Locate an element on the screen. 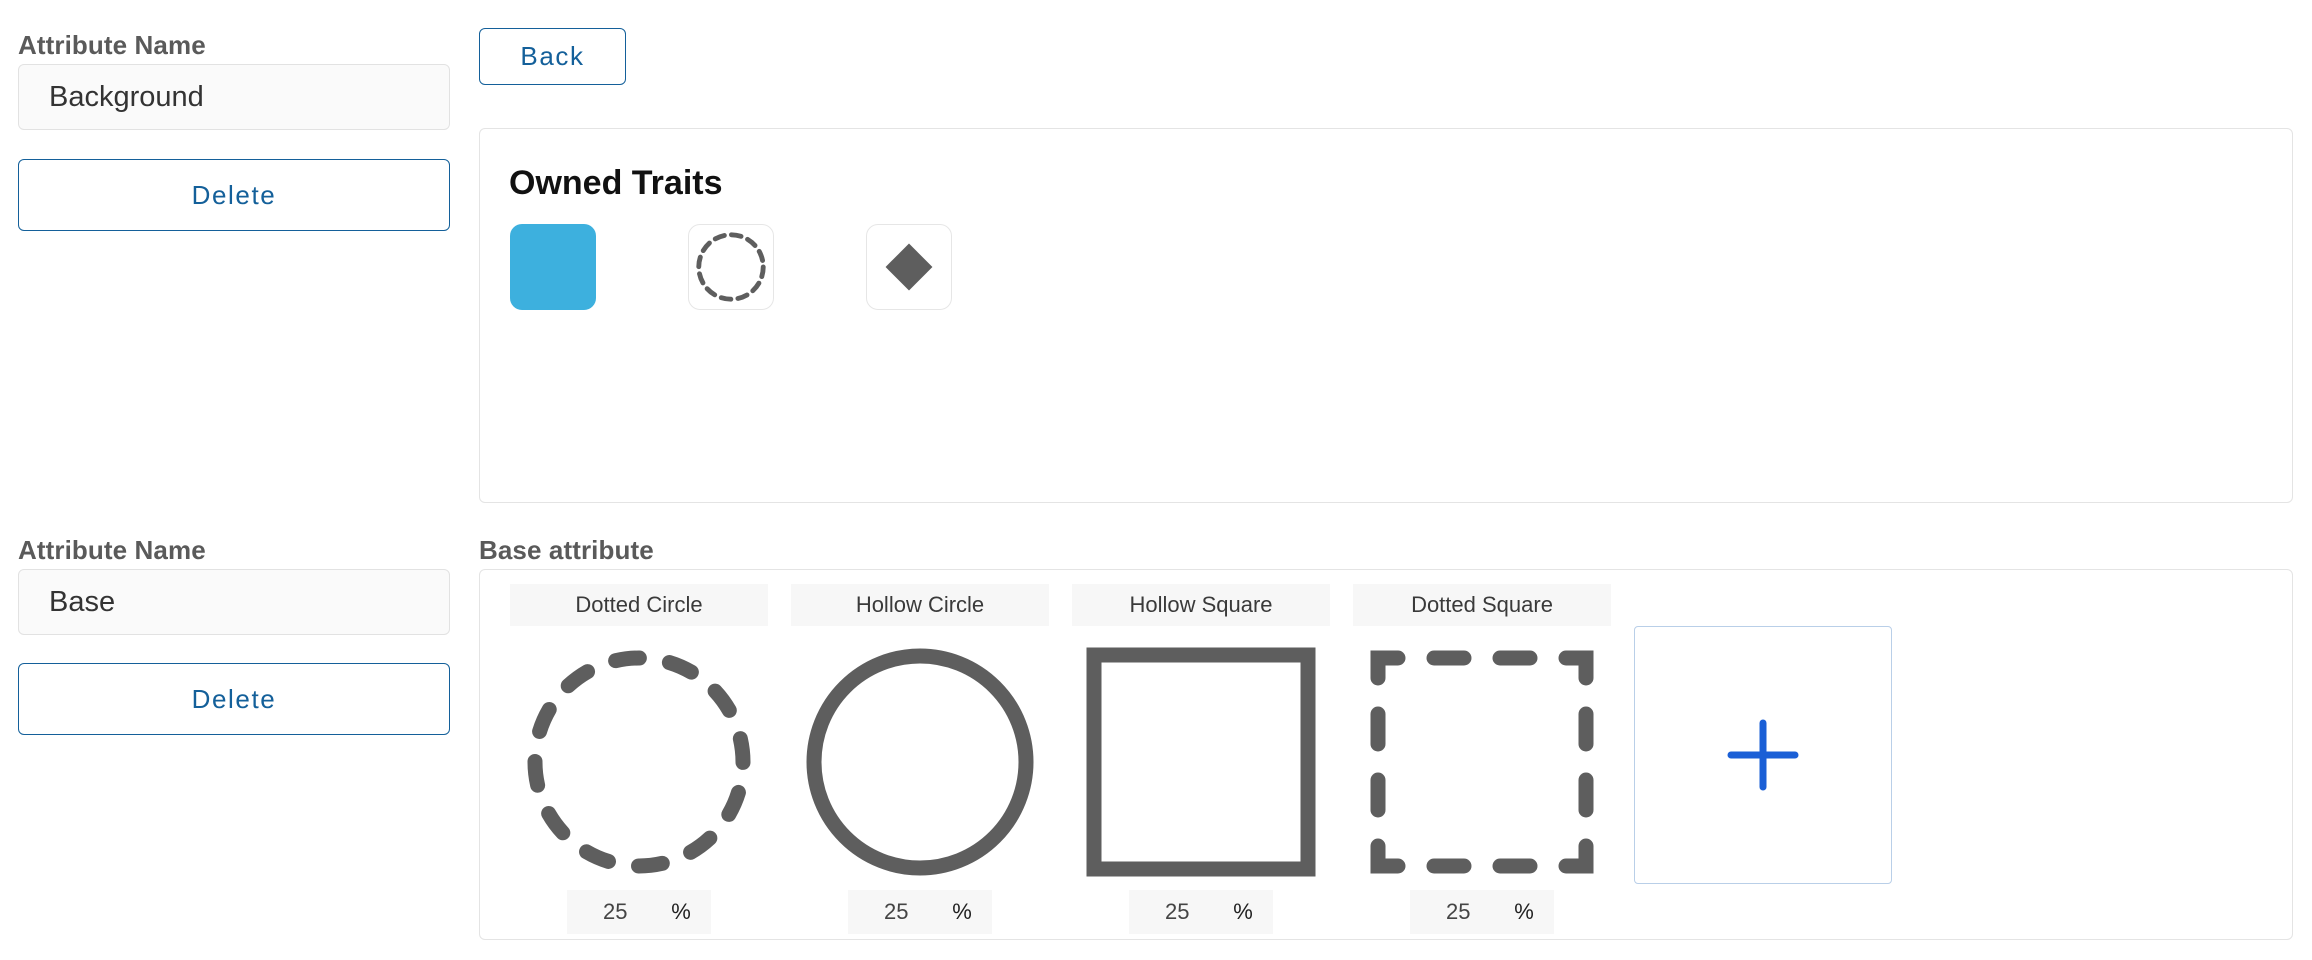 The height and width of the screenshot is (960, 2312). owned-trait-diamond is located at coordinates (909, 267).